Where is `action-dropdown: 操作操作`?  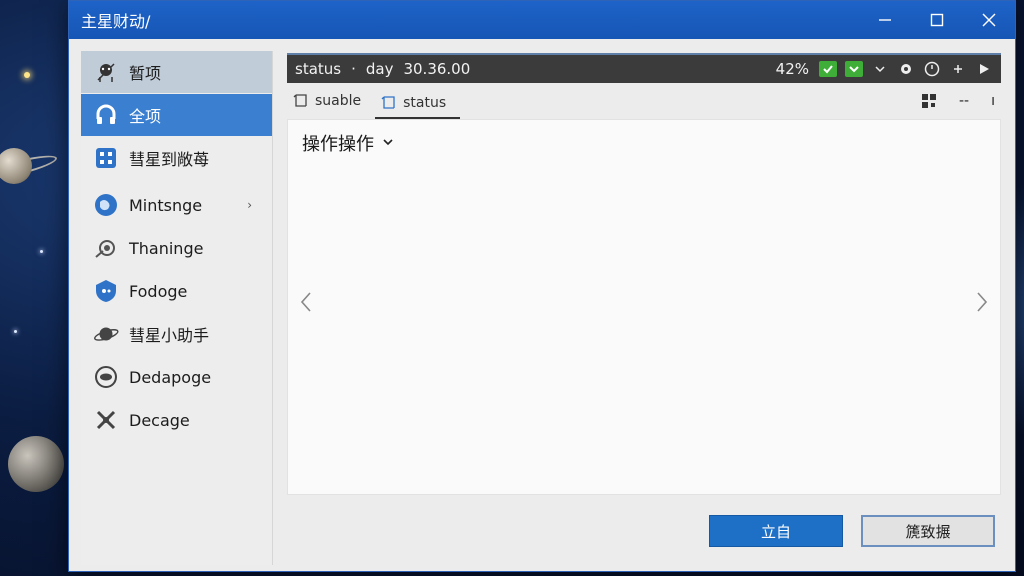
action-dropdown: 操作操作 is located at coordinates (348, 143).